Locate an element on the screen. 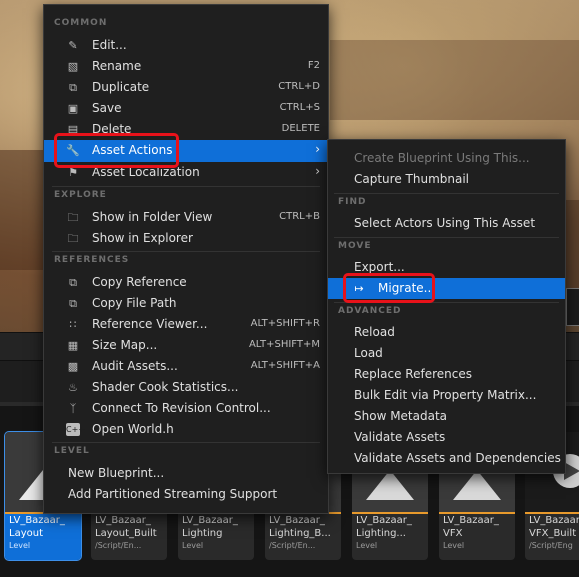 The width and height of the screenshot is (579, 577). trash-icon: ▤ is located at coordinates (73, 129).